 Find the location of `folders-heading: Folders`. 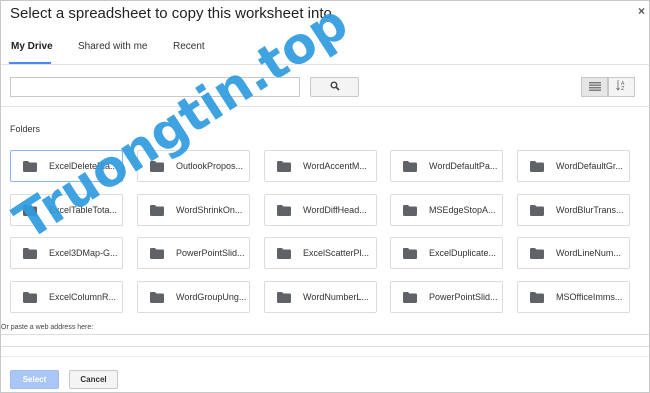

folders-heading: Folders is located at coordinates (25, 129).